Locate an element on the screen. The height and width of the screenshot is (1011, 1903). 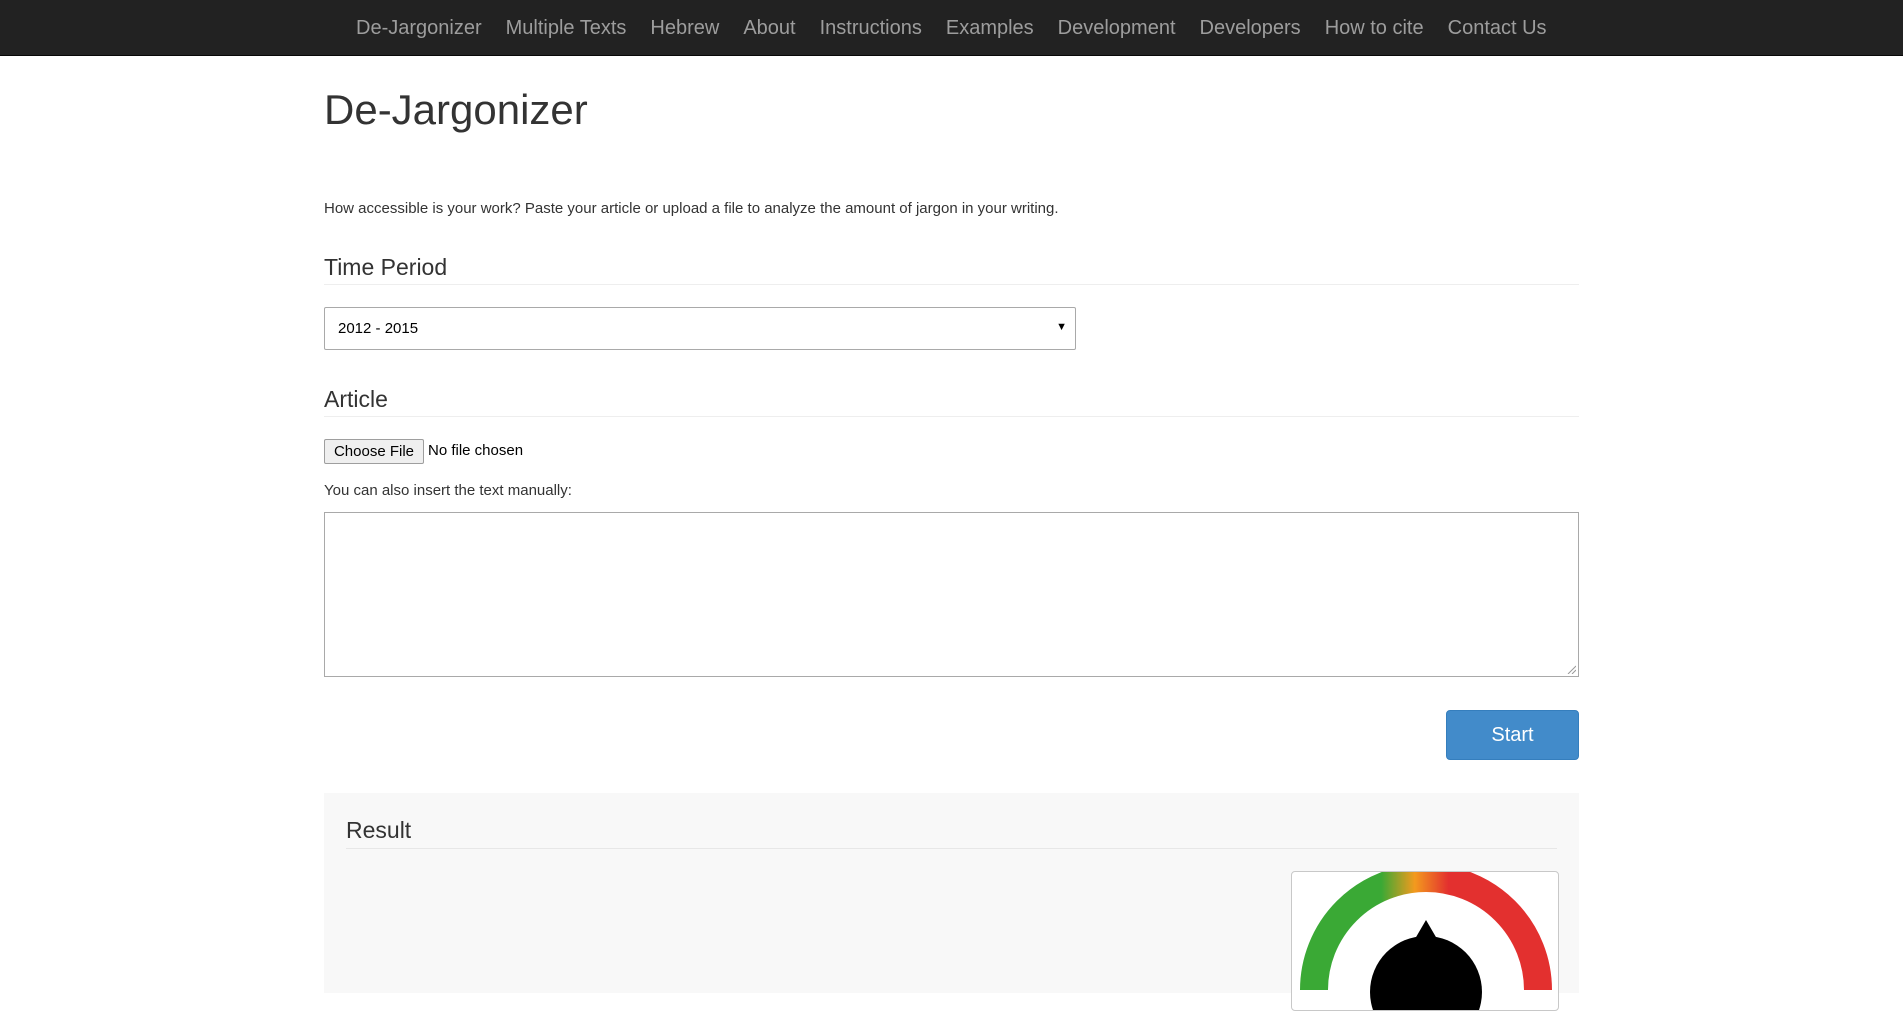
time-period-selected-value: 2012 - 2015 is located at coordinates (378, 328).